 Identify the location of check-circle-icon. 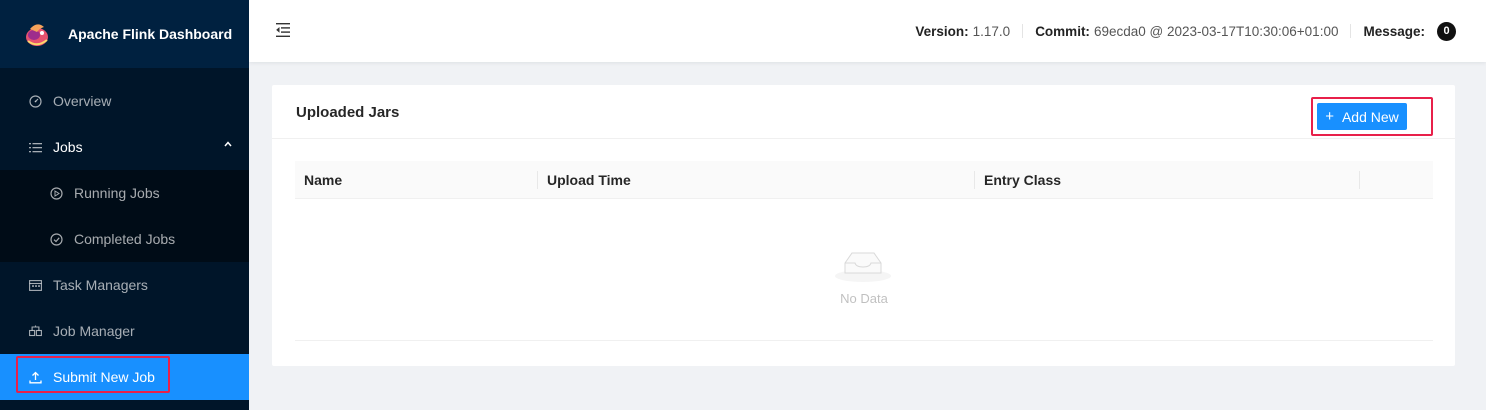
(56, 239).